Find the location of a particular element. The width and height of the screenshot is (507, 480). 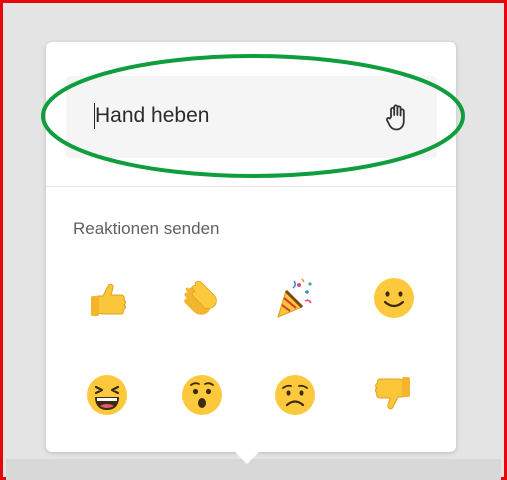

reaction-celebrate-button is located at coordinates (295, 298).